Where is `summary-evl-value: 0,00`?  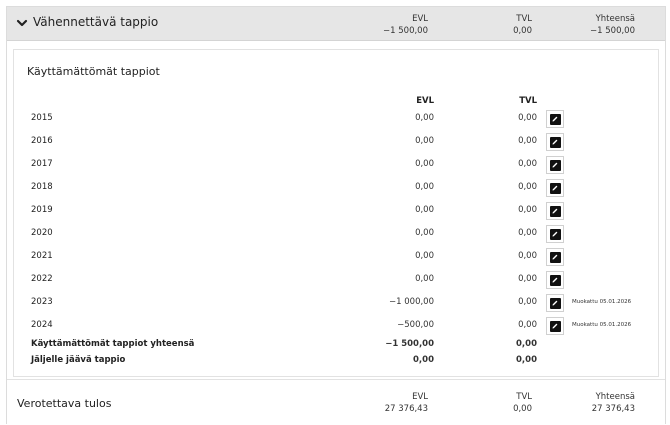
summary-evl-value: 0,00 is located at coordinates (423, 360).